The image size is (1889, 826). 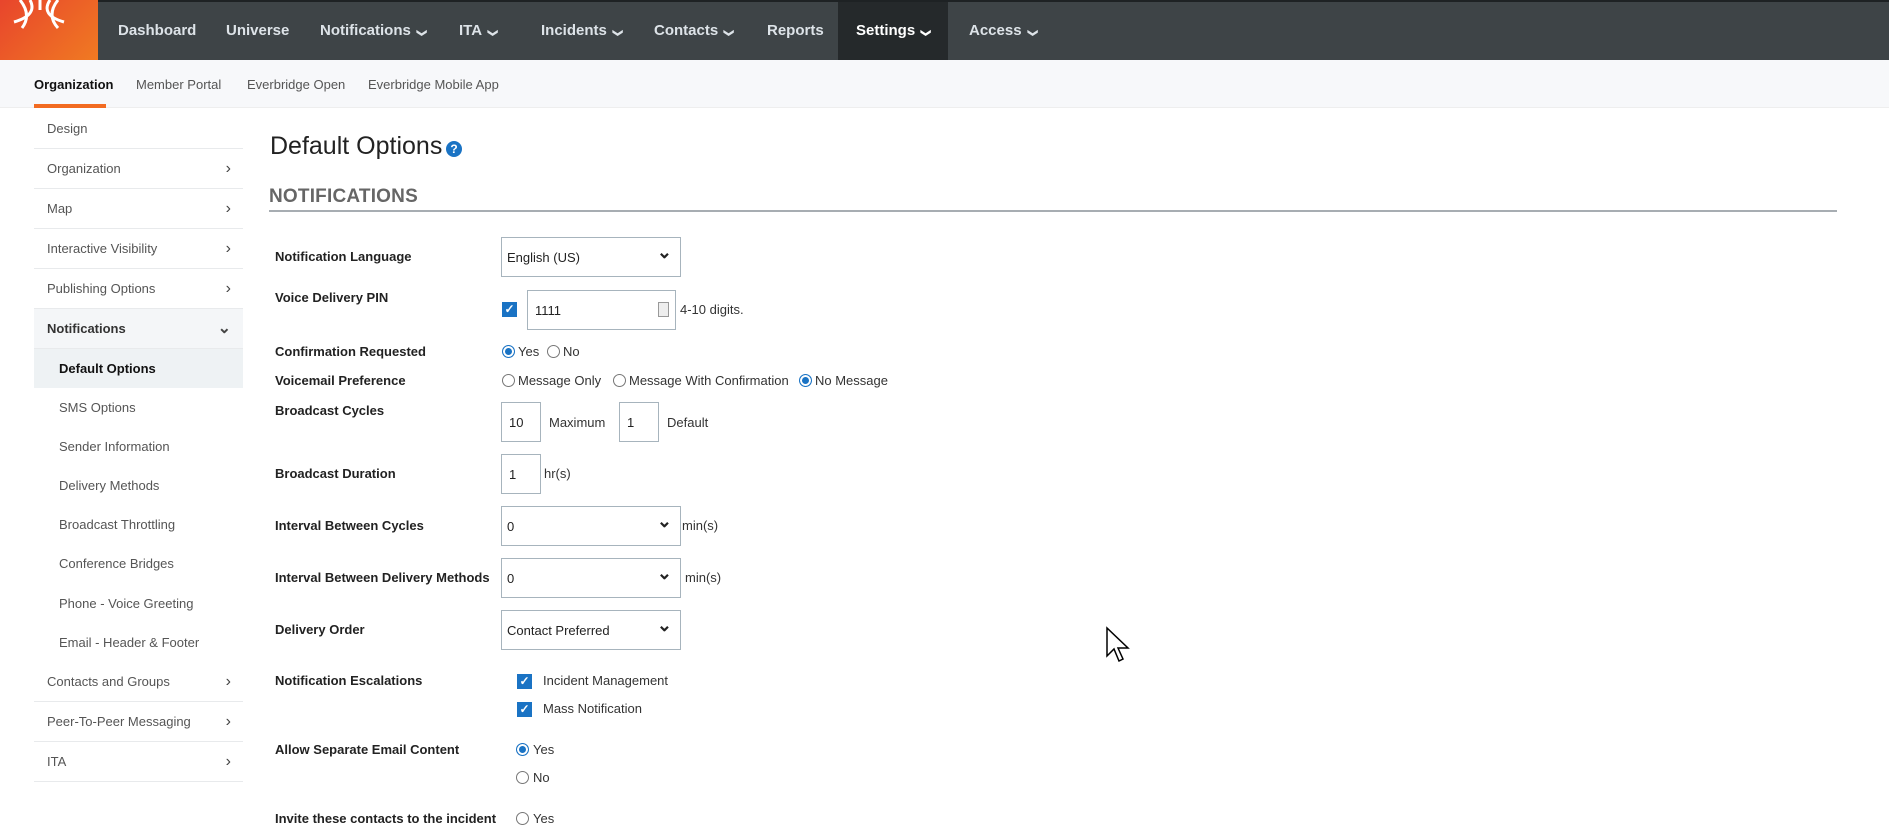 What do you see at coordinates (522, 818) in the screenshot?
I see `invite-yes-radio` at bounding box center [522, 818].